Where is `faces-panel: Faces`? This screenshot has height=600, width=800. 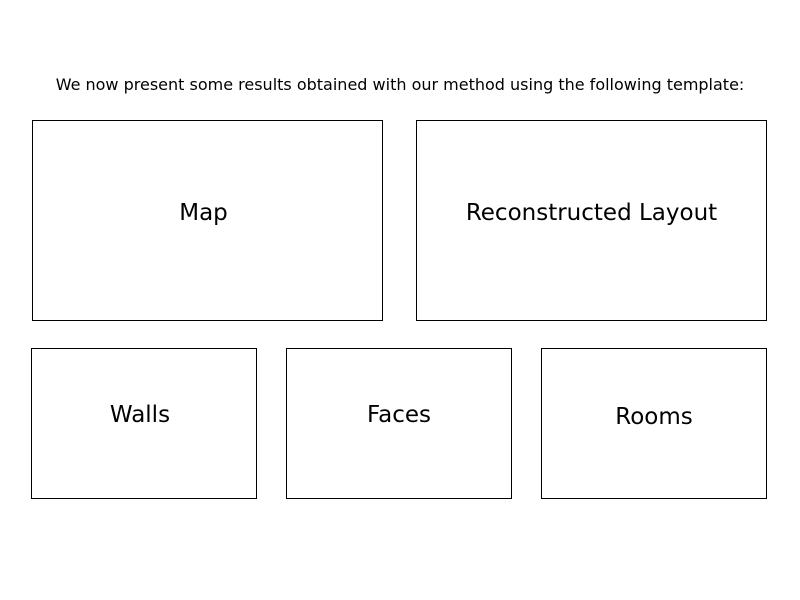 faces-panel: Faces is located at coordinates (399, 423).